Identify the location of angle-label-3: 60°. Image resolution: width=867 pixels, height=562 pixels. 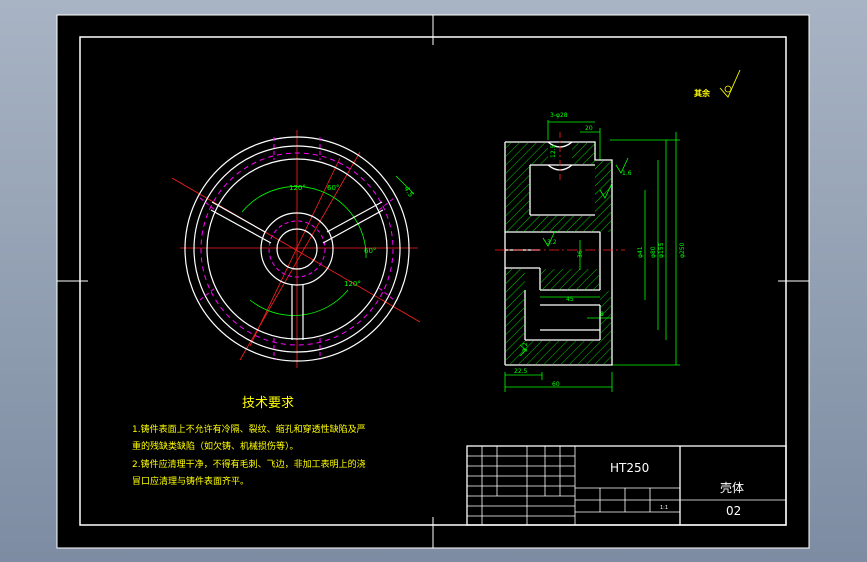
(370, 251).